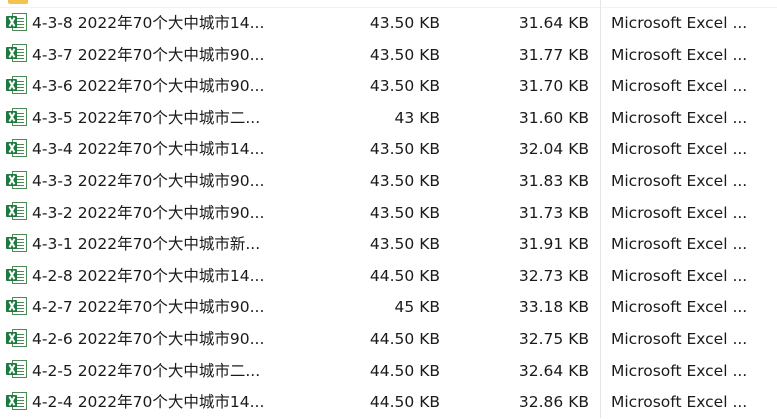 This screenshot has height=419, width=777. Describe the element at coordinates (553, 338) in the screenshot. I see `file-packed-size: 32.75 KB` at that location.